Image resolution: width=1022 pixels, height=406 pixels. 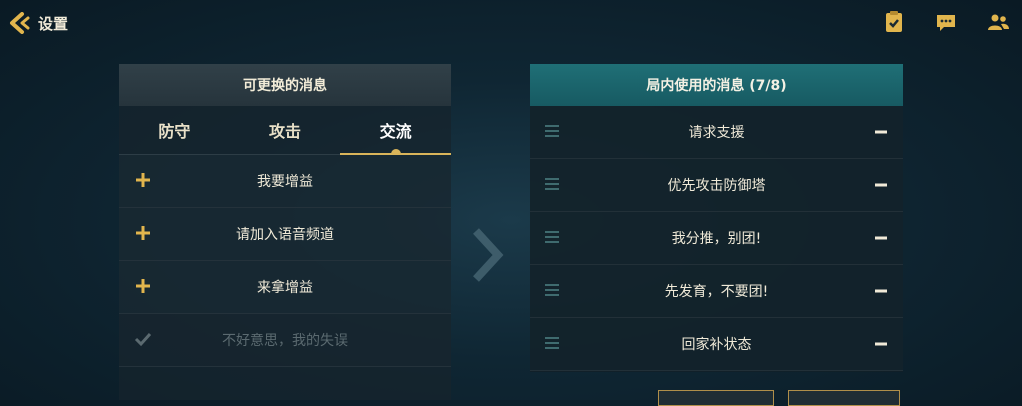 I want to click on list-item-label: 回家补状态, so click(x=716, y=345).